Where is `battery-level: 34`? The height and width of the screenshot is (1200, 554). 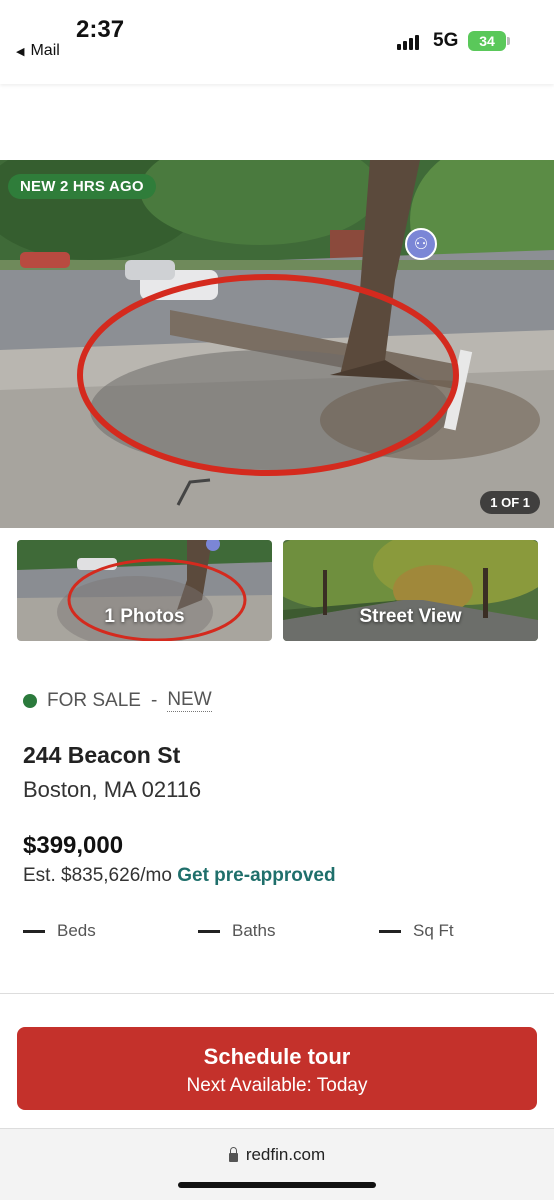 battery-level: 34 is located at coordinates (487, 41).